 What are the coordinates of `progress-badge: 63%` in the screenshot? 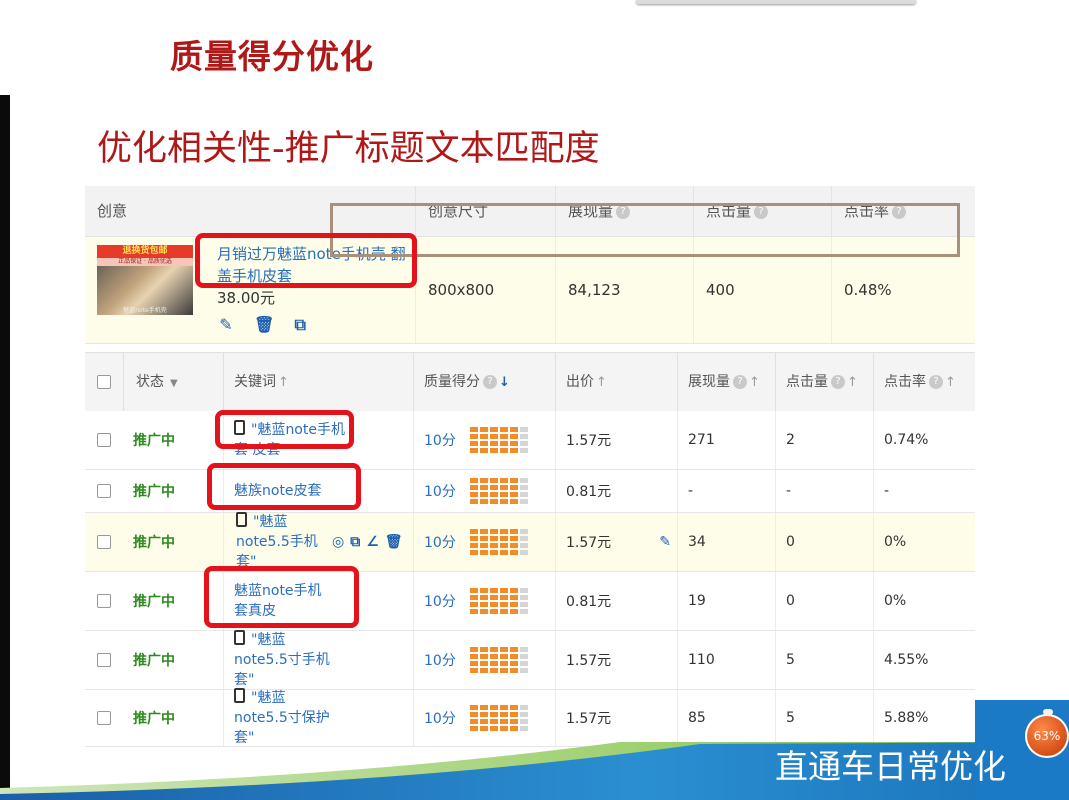 It's located at (1047, 736).